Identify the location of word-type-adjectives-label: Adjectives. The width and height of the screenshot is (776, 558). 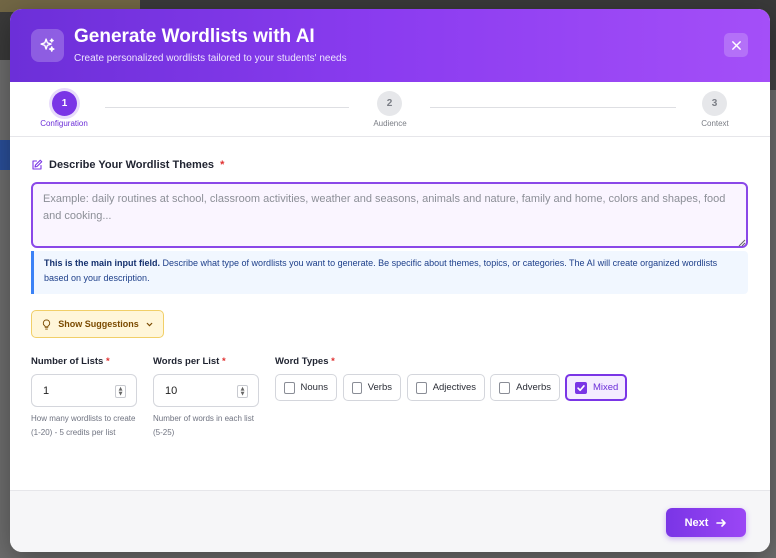
(454, 387).